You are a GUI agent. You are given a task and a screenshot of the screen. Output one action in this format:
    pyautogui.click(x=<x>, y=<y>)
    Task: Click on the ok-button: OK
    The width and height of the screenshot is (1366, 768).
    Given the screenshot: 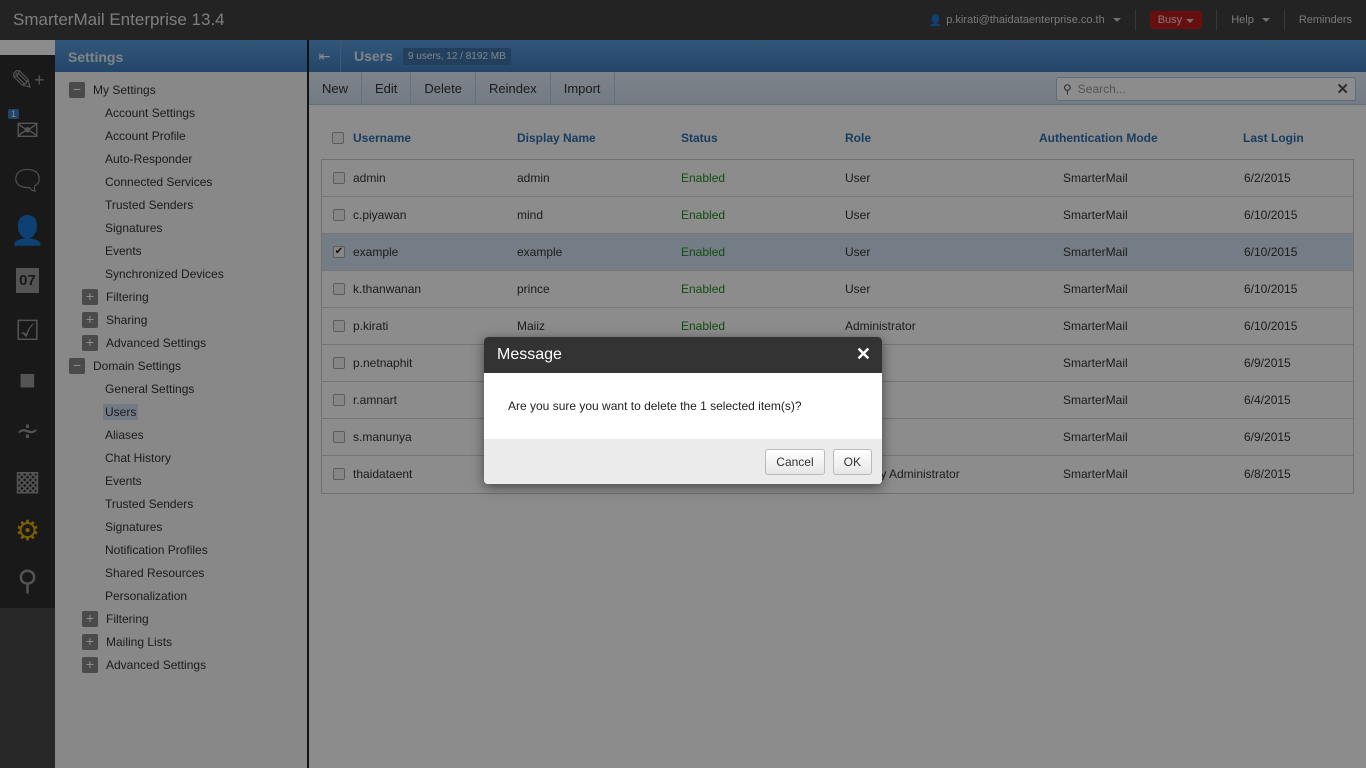 What is the action you would take?
    pyautogui.click(x=852, y=461)
    